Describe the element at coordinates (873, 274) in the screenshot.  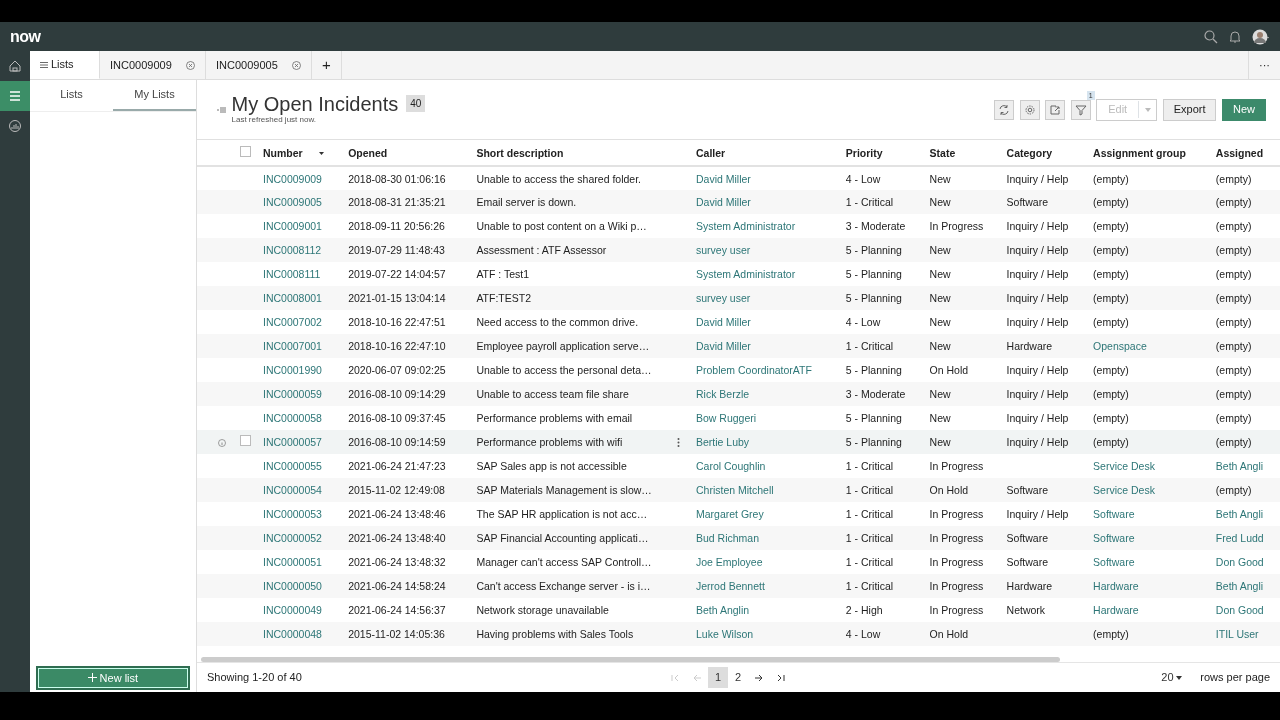
I see `table-cell: 5 - Planning` at that location.